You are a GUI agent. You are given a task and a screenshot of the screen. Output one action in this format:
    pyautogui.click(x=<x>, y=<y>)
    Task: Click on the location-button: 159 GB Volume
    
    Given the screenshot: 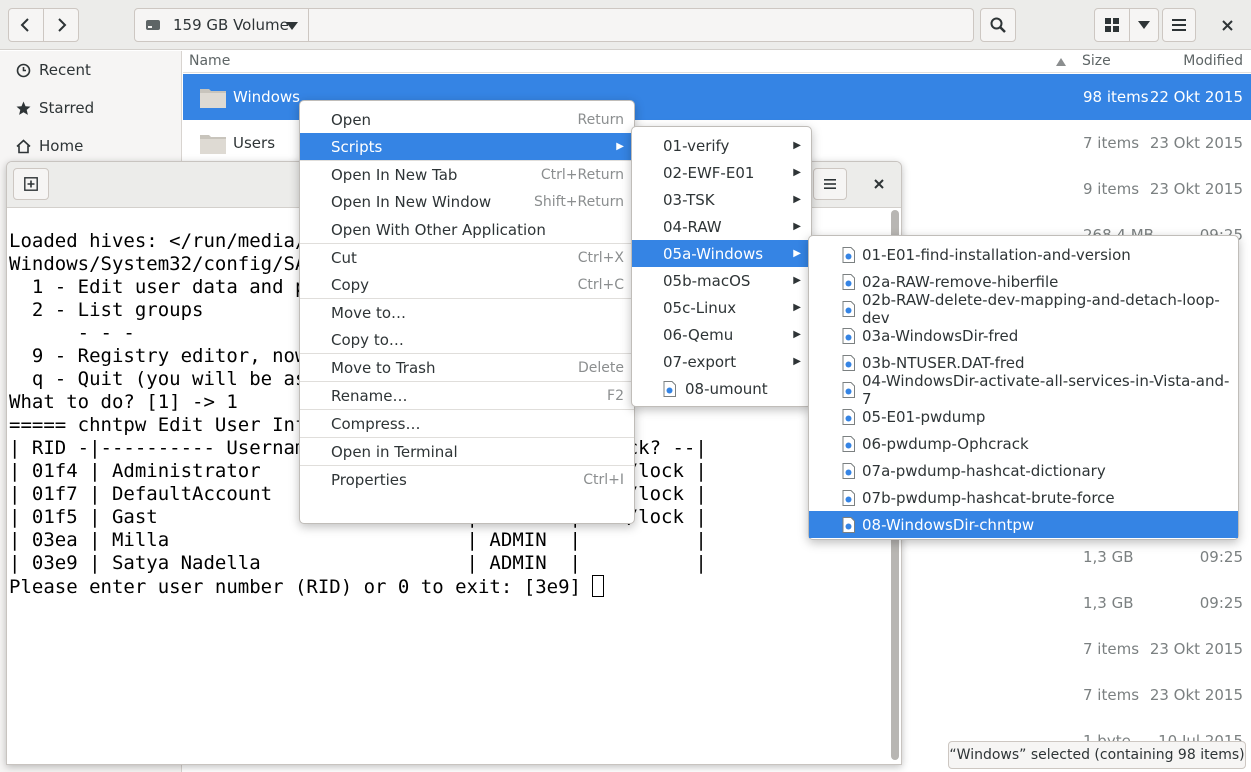 What is the action you would take?
    pyautogui.click(x=221, y=25)
    